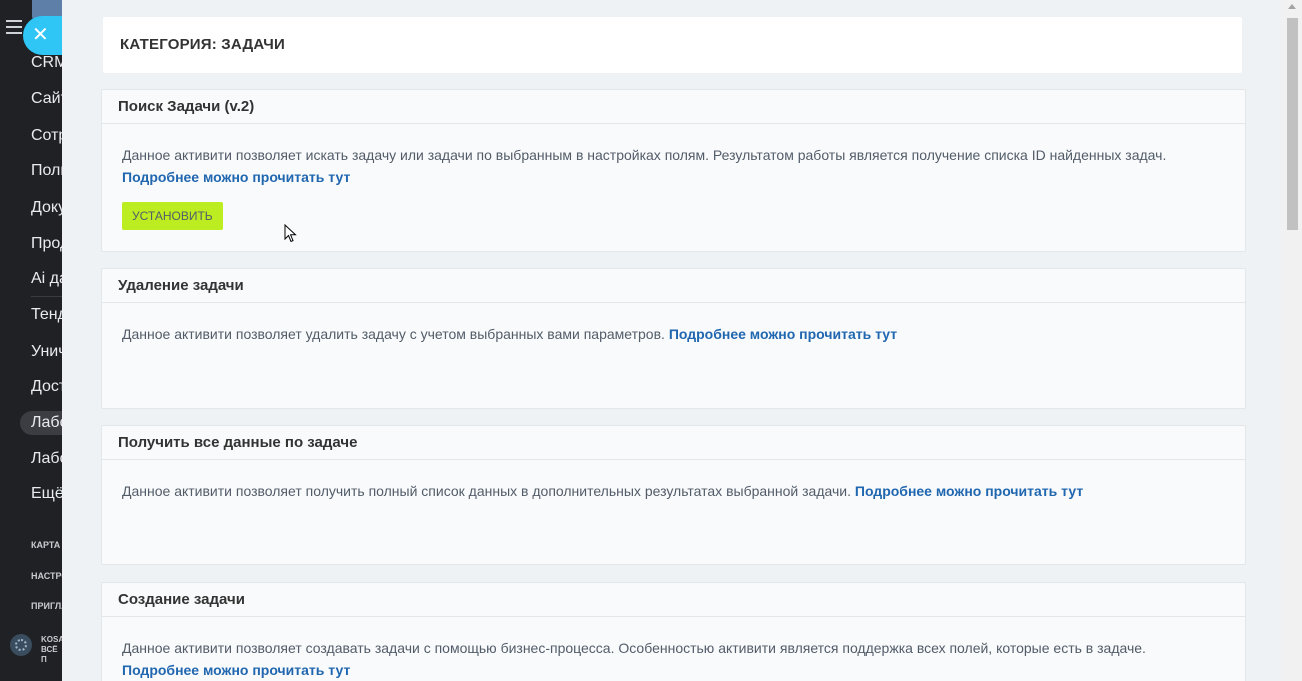 The image size is (1302, 681). I want to click on sidebar-item-tenders: Тендеры, so click(46, 315).